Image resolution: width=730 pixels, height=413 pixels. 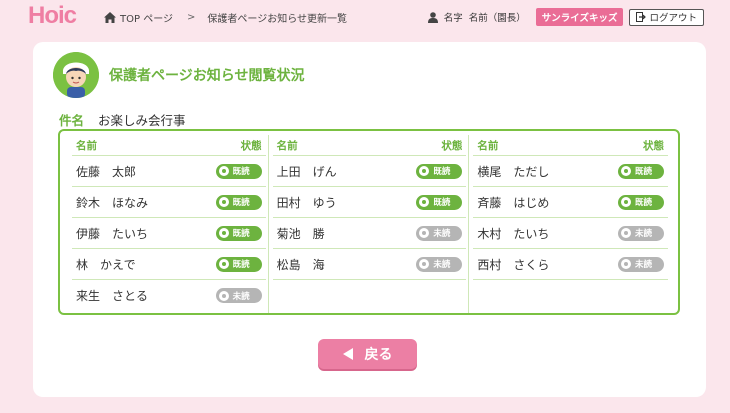 What do you see at coordinates (673, 18) in the screenshot?
I see `logout-label: ログアウト` at bounding box center [673, 18].